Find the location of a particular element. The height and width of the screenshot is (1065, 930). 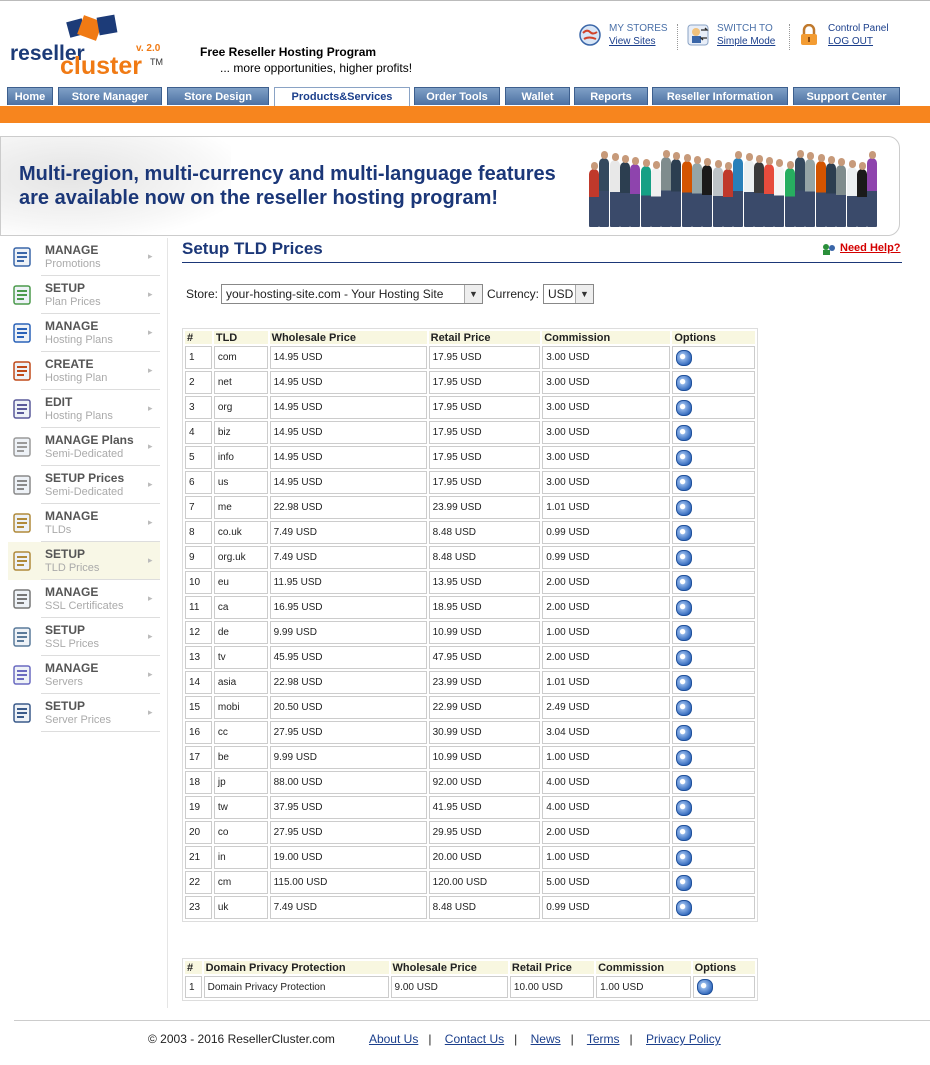

tab-store-manager: Store Manager is located at coordinates (110, 96).